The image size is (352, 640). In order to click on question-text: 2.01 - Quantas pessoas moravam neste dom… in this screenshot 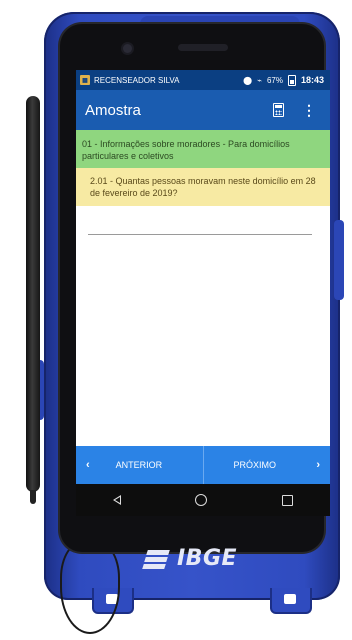, I will do `click(203, 187)`.